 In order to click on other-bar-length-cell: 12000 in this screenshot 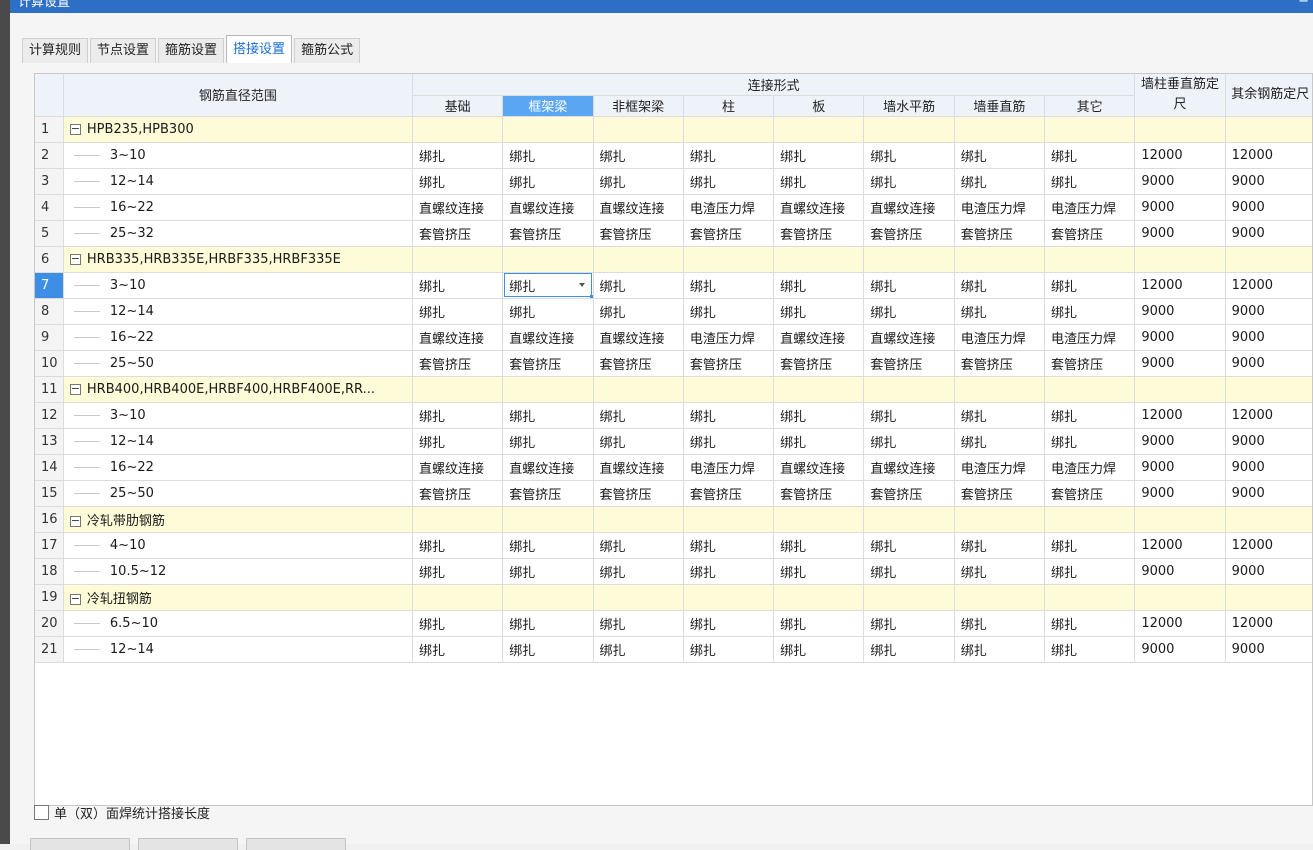, I will do `click(1268, 415)`.